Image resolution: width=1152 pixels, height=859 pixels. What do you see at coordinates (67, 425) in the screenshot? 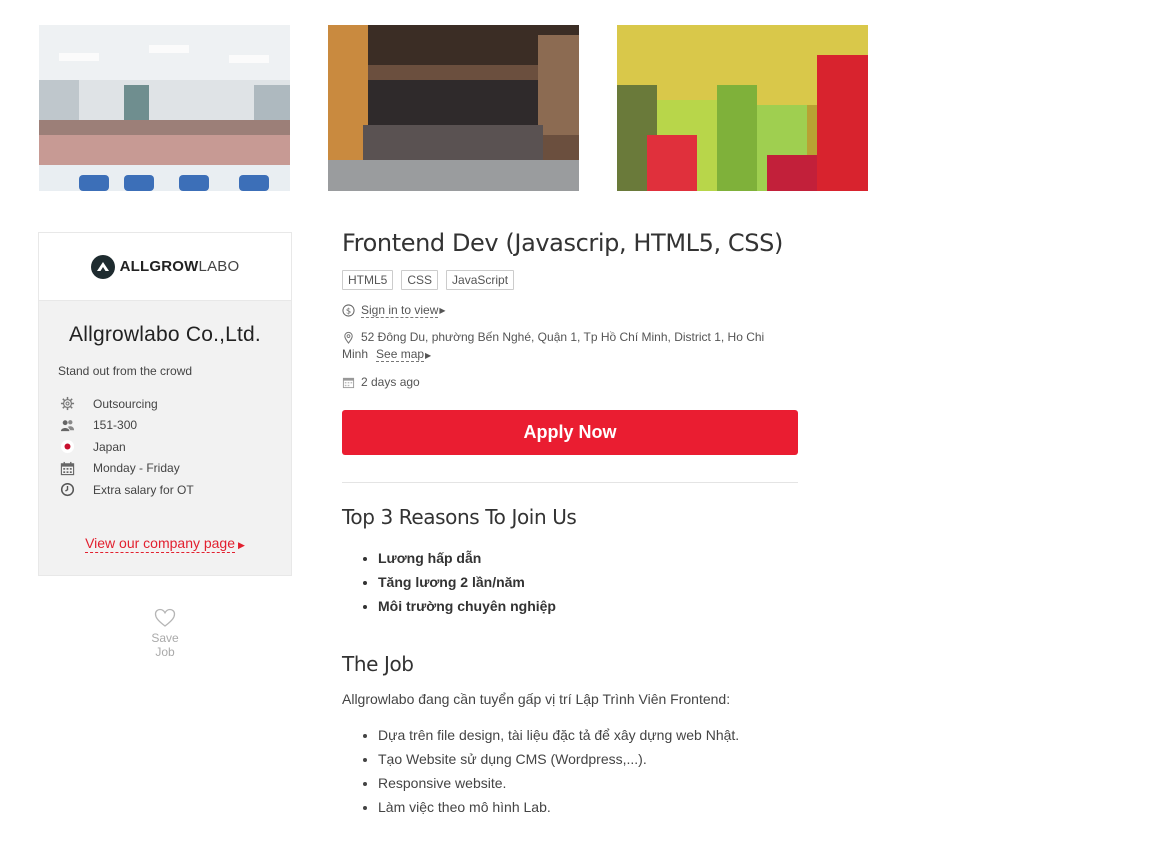
I see `people-icon` at bounding box center [67, 425].